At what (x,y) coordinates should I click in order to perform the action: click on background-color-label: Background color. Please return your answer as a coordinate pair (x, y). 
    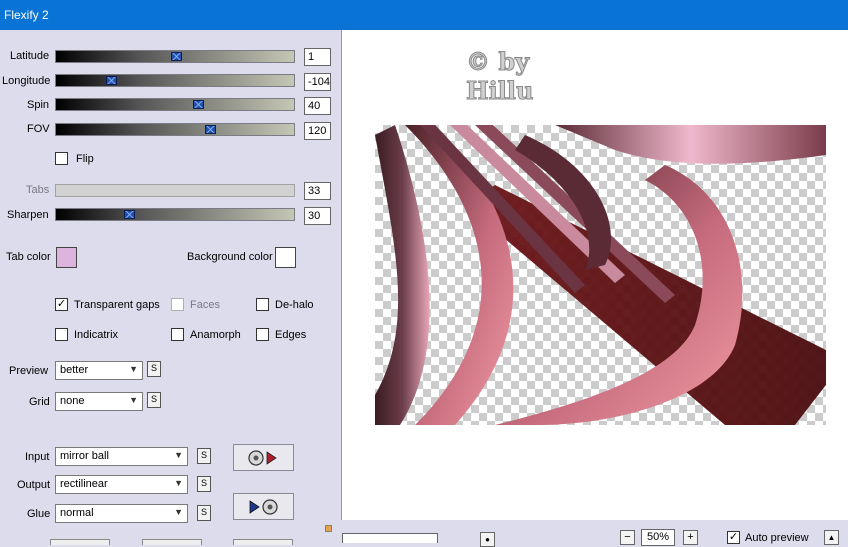
    Looking at the image, I should click on (230, 257).